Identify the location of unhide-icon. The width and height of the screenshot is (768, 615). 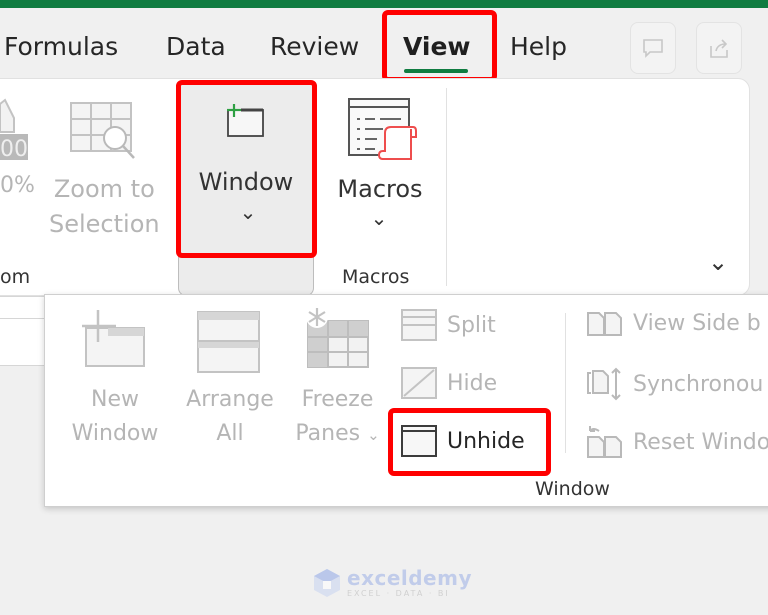
(419, 441).